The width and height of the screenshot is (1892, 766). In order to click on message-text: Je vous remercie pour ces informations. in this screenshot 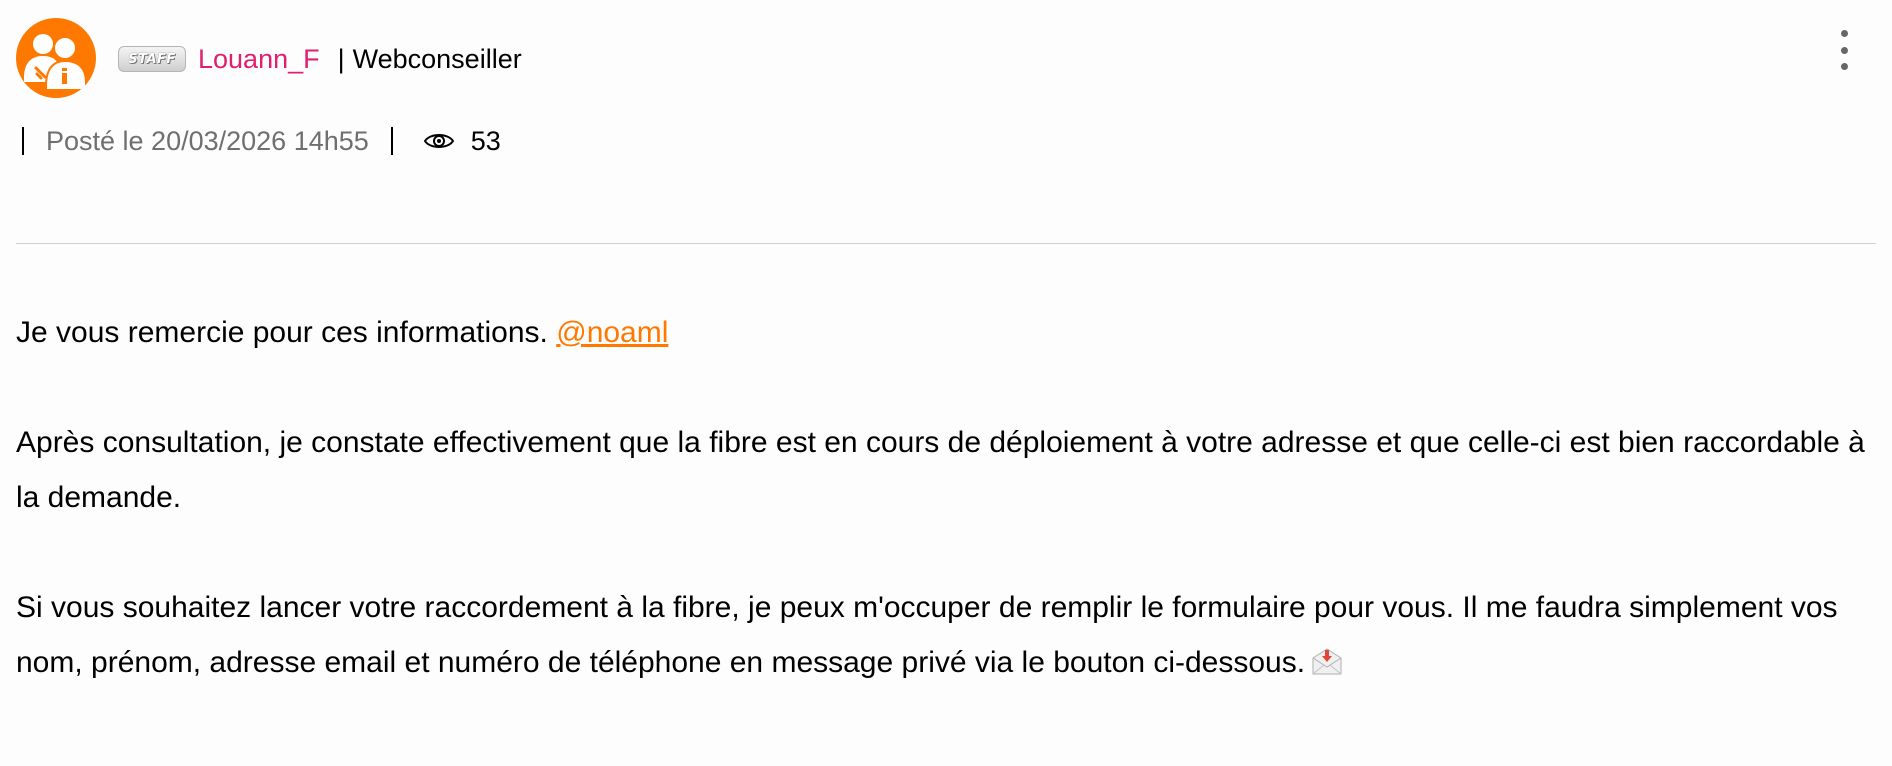, I will do `click(282, 332)`.